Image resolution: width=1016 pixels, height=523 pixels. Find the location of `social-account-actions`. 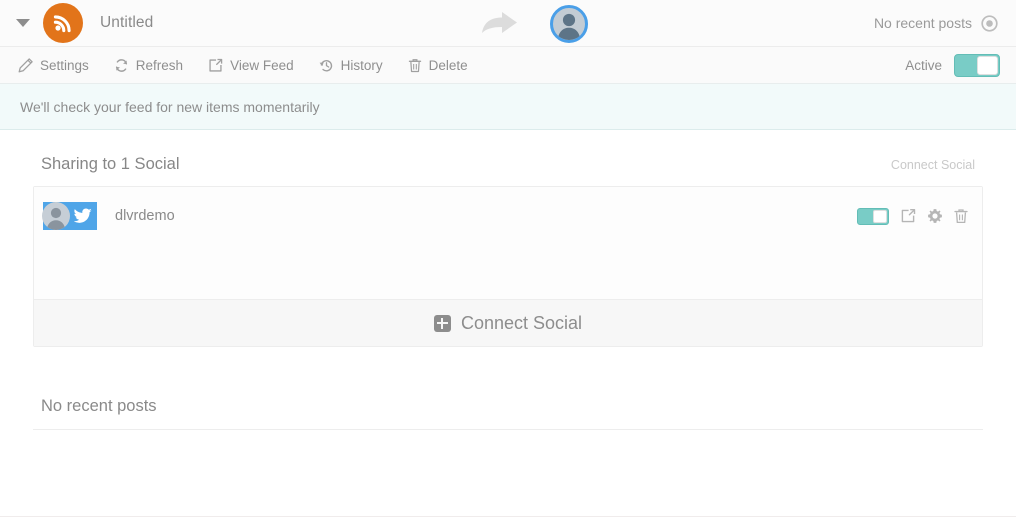

social-account-actions is located at coordinates (912, 216).